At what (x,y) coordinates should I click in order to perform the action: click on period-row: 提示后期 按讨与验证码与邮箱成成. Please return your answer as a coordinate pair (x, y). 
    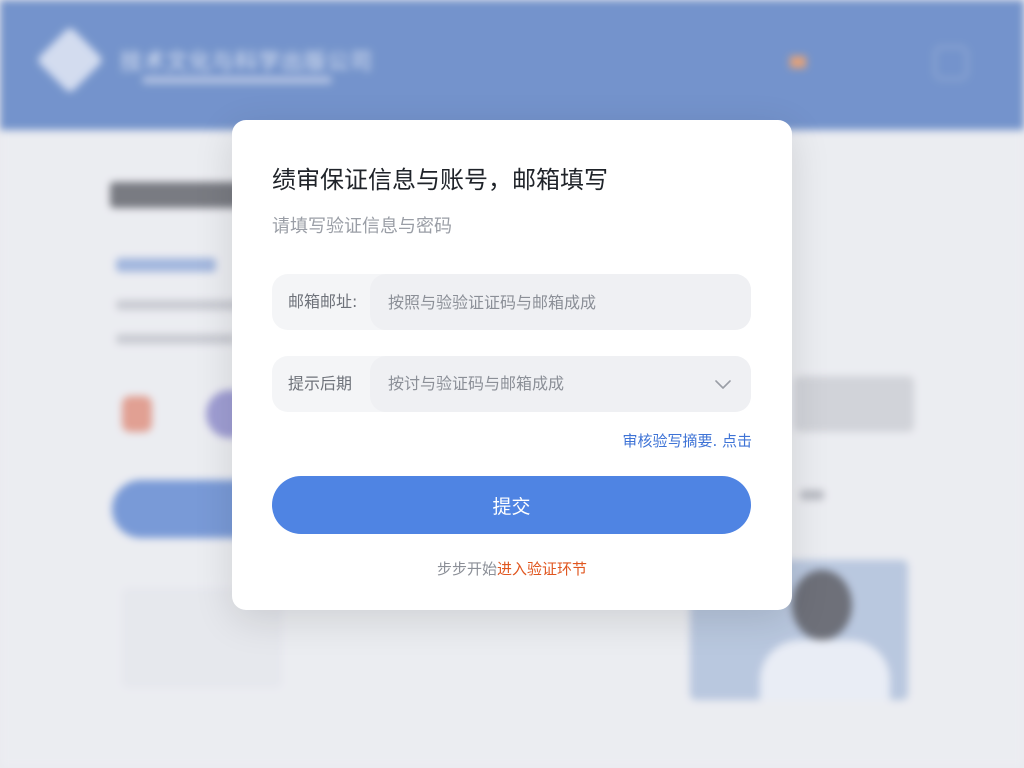
    Looking at the image, I should click on (511, 384).